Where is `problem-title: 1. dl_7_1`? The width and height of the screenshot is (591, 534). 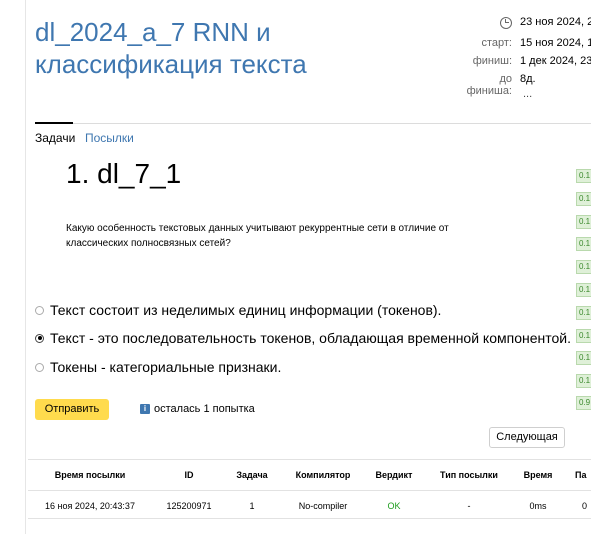
problem-title: 1. dl_7_1 is located at coordinates (124, 173).